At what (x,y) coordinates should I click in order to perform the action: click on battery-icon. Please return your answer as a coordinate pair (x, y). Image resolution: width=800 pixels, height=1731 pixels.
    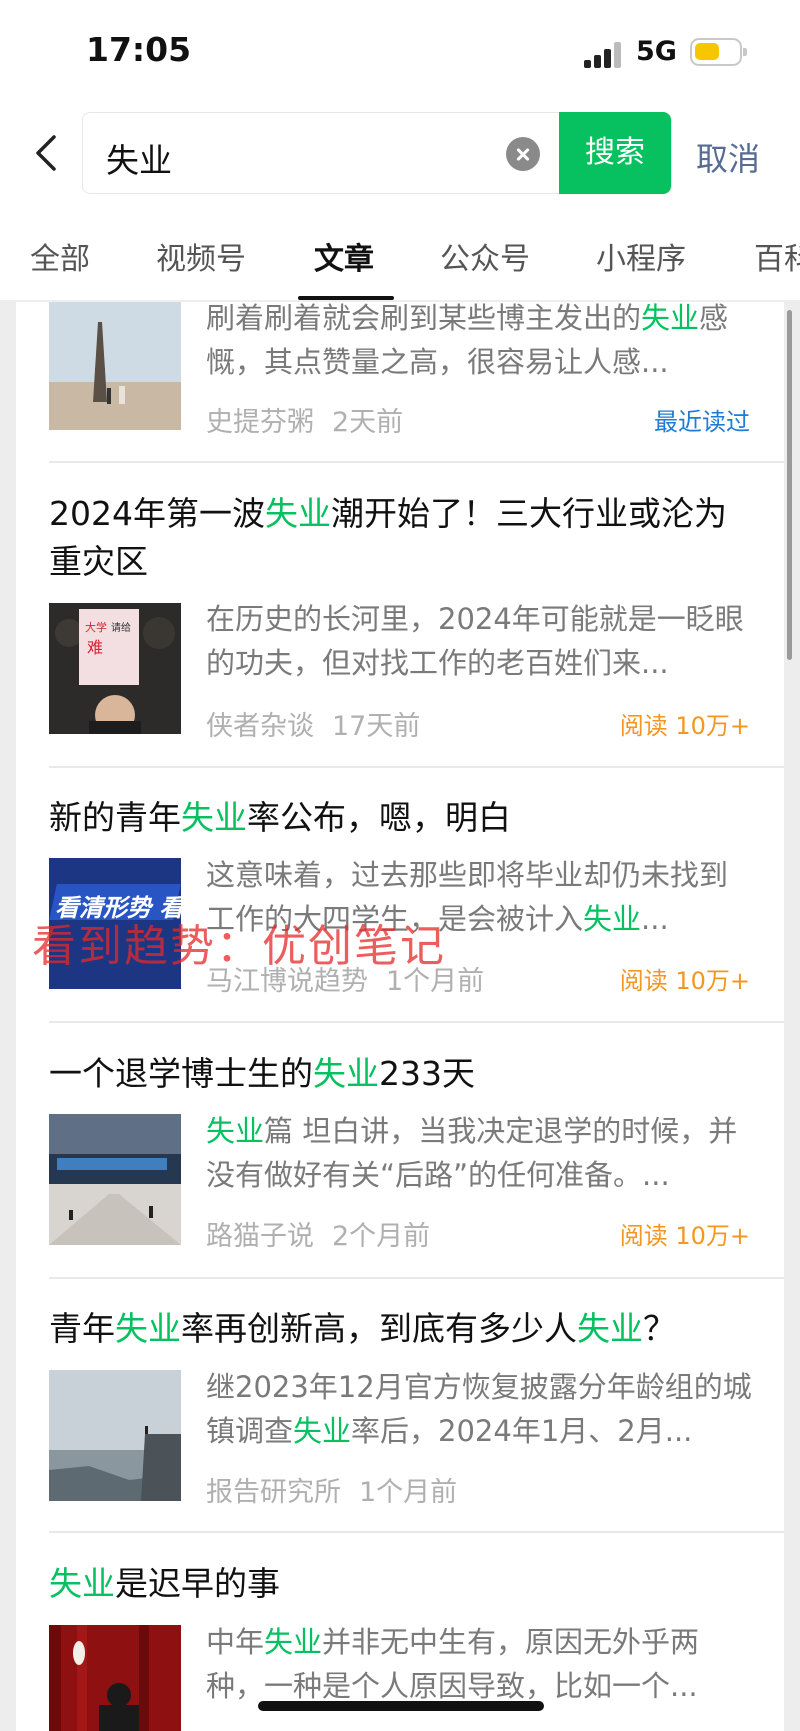
    Looking at the image, I should click on (718, 52).